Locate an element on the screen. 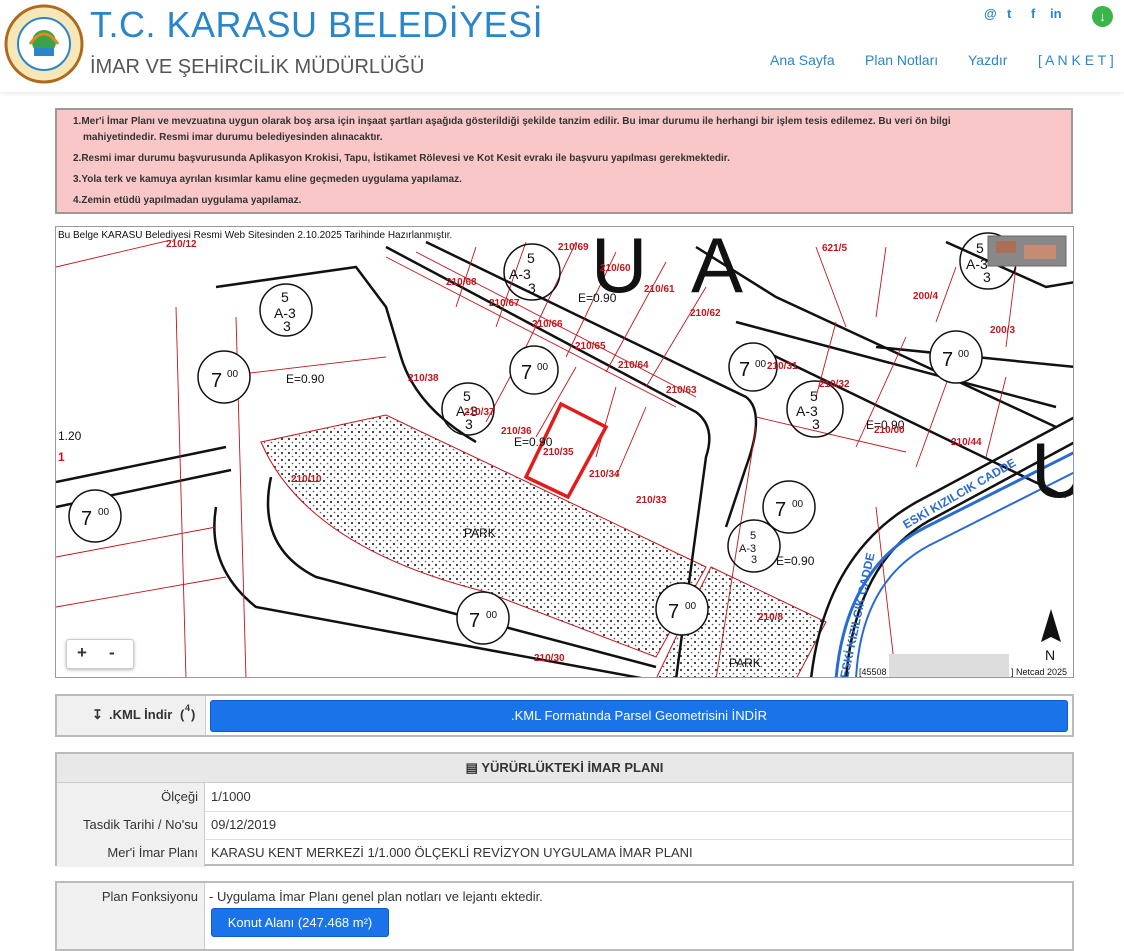 This screenshot has height=951, width=1124. svg-text: 210/38 is located at coordinates (423, 378).